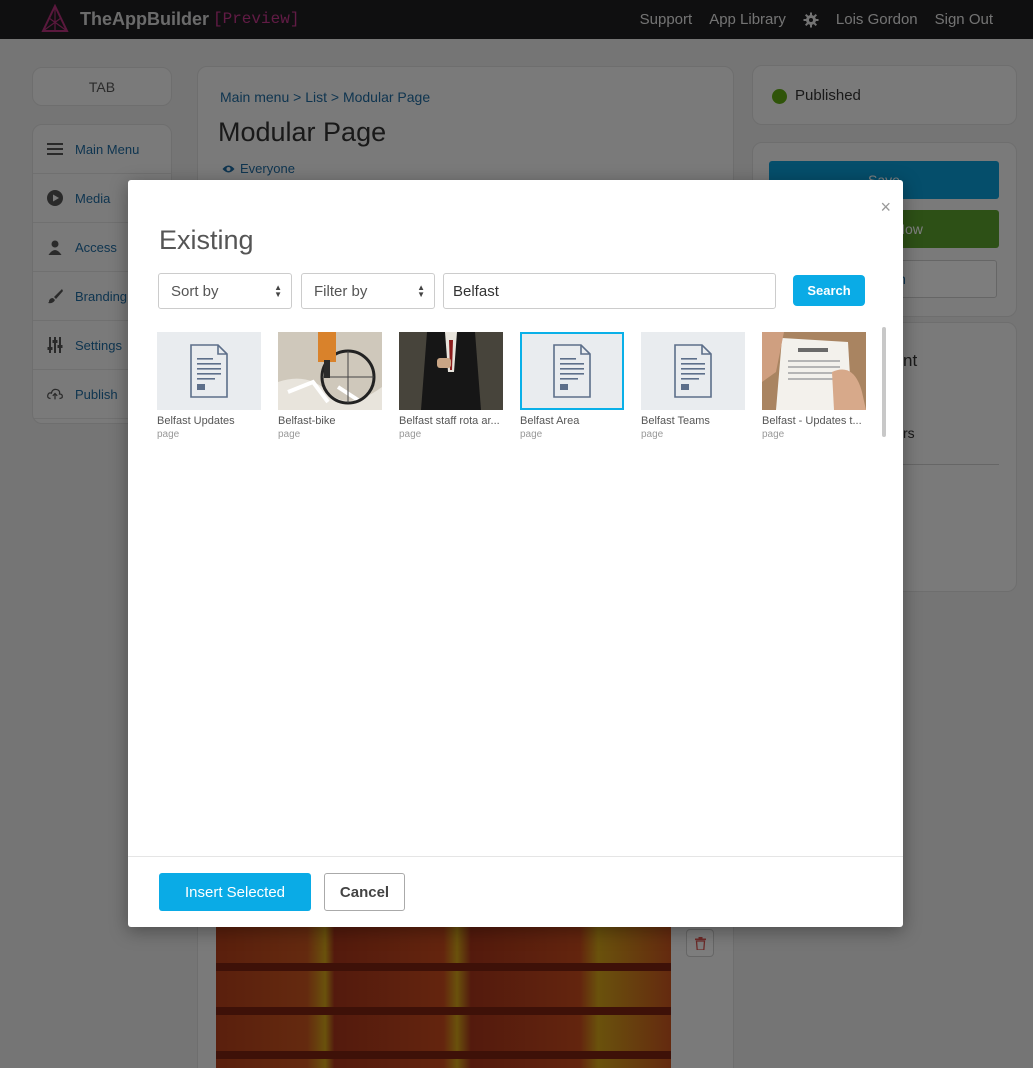 Image resolution: width=1033 pixels, height=1068 pixels. What do you see at coordinates (196, 421) in the screenshot?
I see `card-title: Belfast Updates` at bounding box center [196, 421].